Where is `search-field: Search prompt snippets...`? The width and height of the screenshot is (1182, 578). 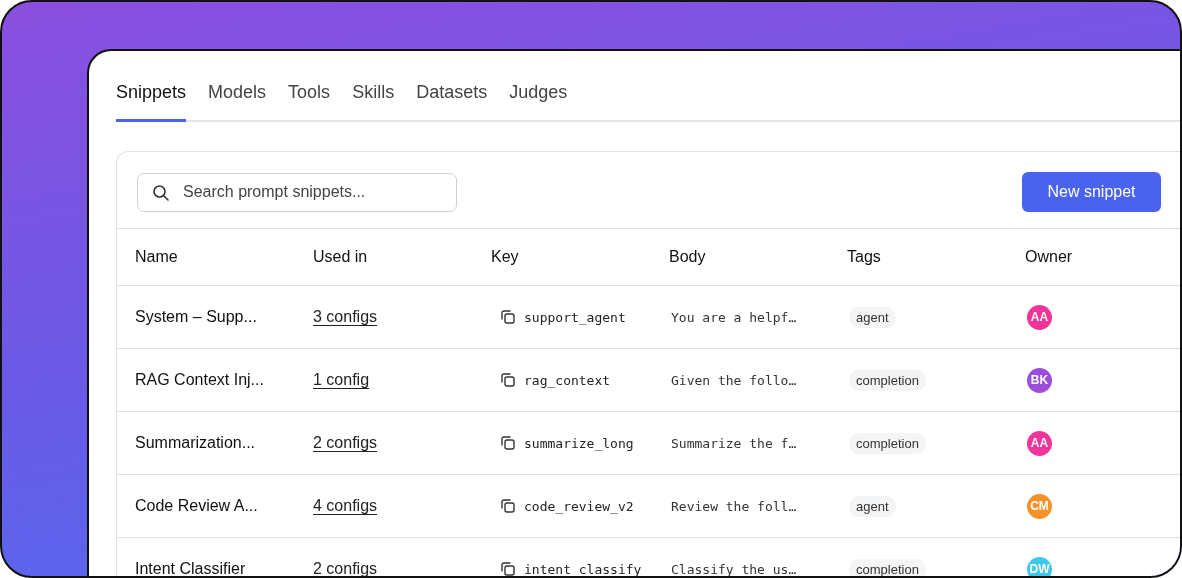 search-field: Search prompt snippets... is located at coordinates (297, 192).